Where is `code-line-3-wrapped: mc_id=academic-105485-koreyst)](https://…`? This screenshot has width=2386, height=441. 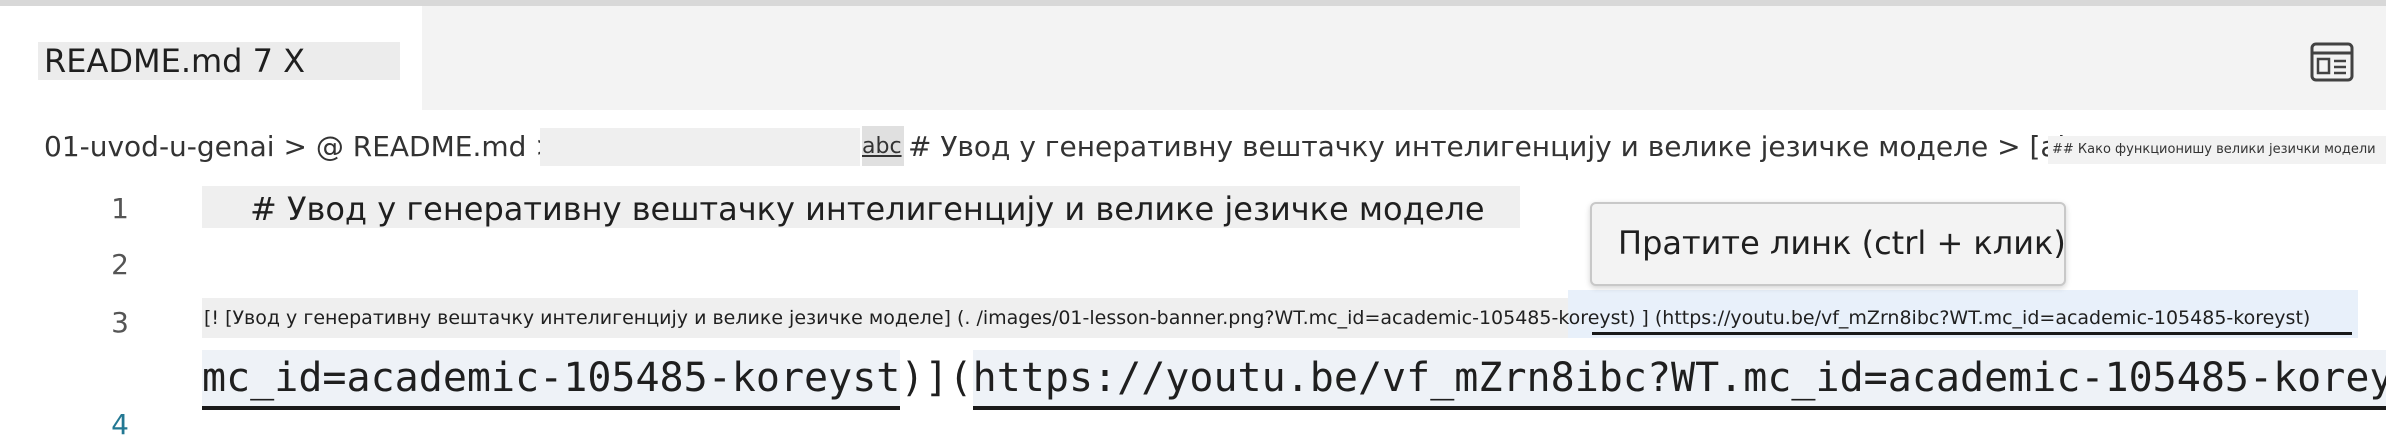 code-line-3-wrapped: mc_id=academic-105485-koreyst)](https://… is located at coordinates (1294, 380).